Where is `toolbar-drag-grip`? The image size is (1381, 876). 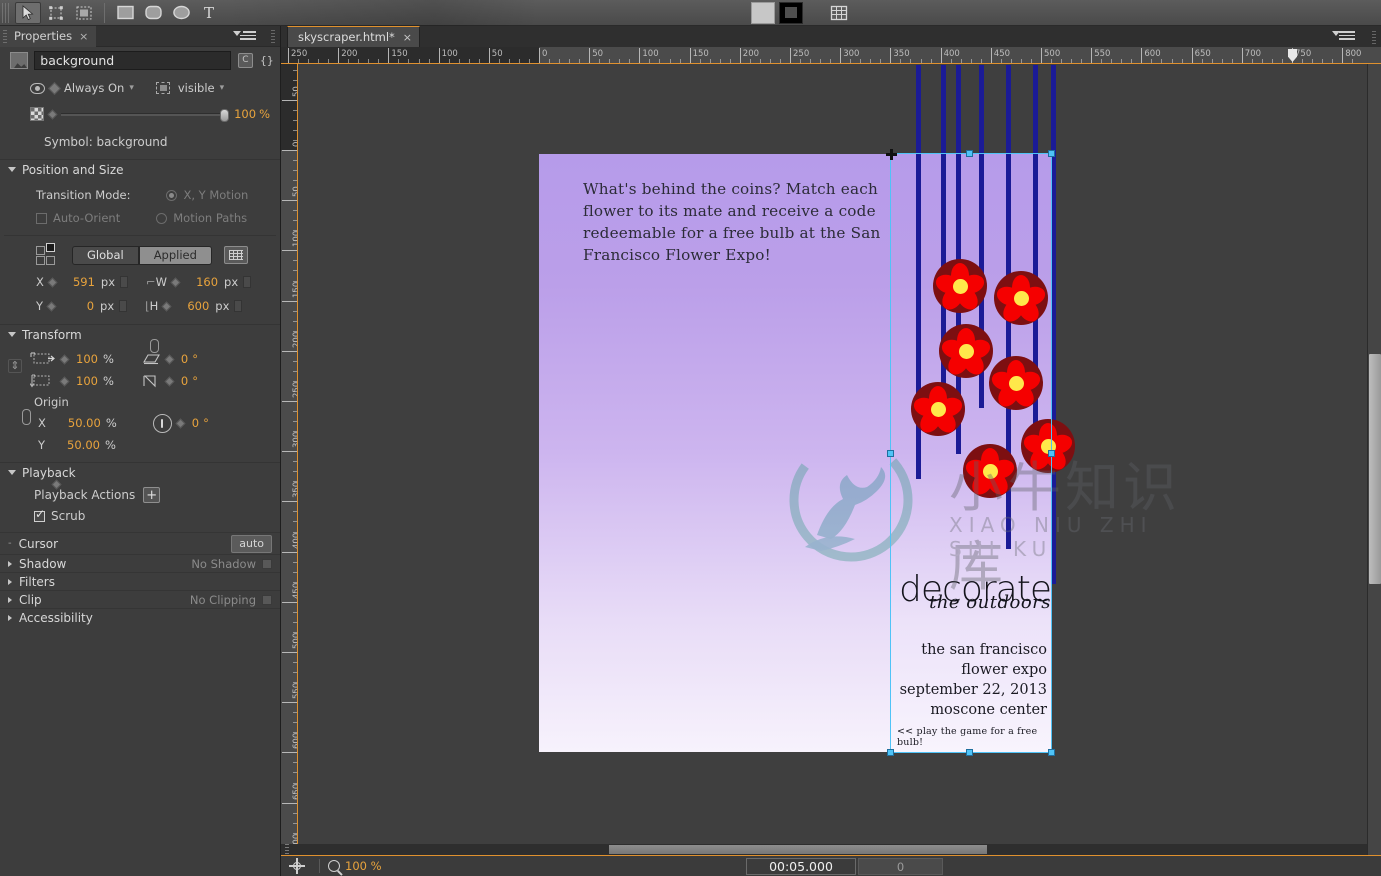 toolbar-drag-grip is located at coordinates (6, 12).